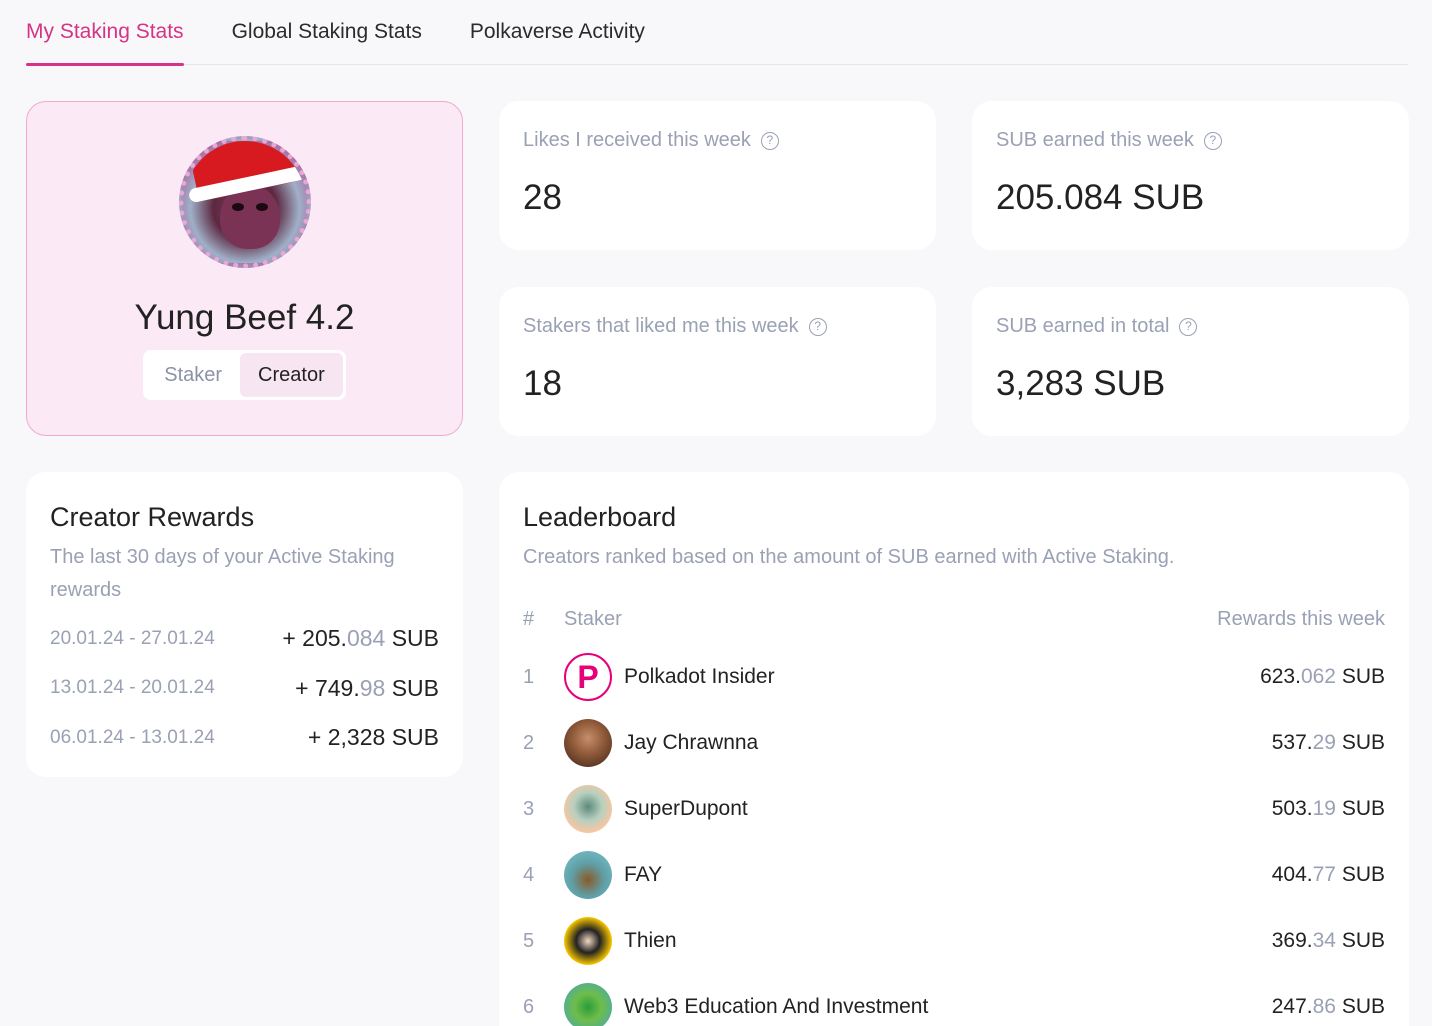 The width and height of the screenshot is (1432, 1026). I want to click on stat-likes-week: Likes I received this week ? 28, so click(717, 175).